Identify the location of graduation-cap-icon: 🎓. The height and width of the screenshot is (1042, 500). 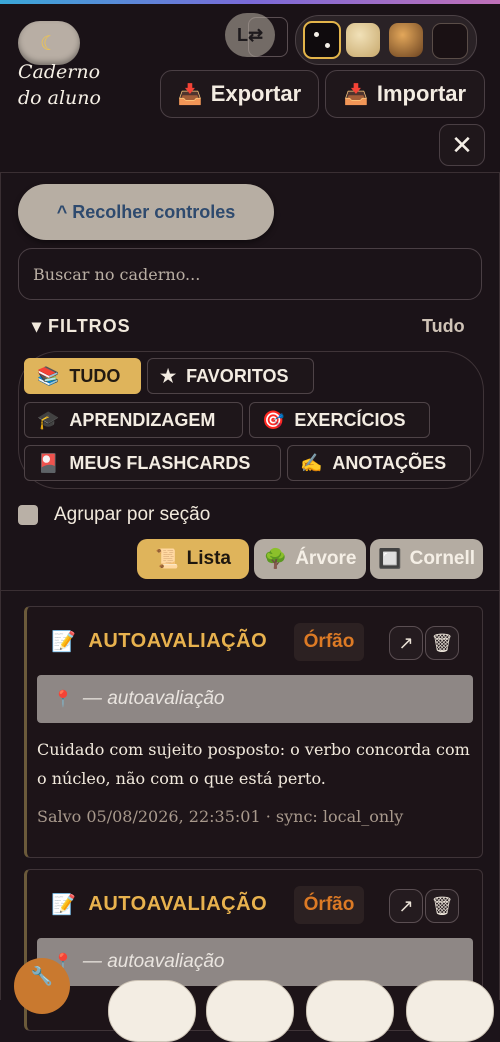
(48, 419).